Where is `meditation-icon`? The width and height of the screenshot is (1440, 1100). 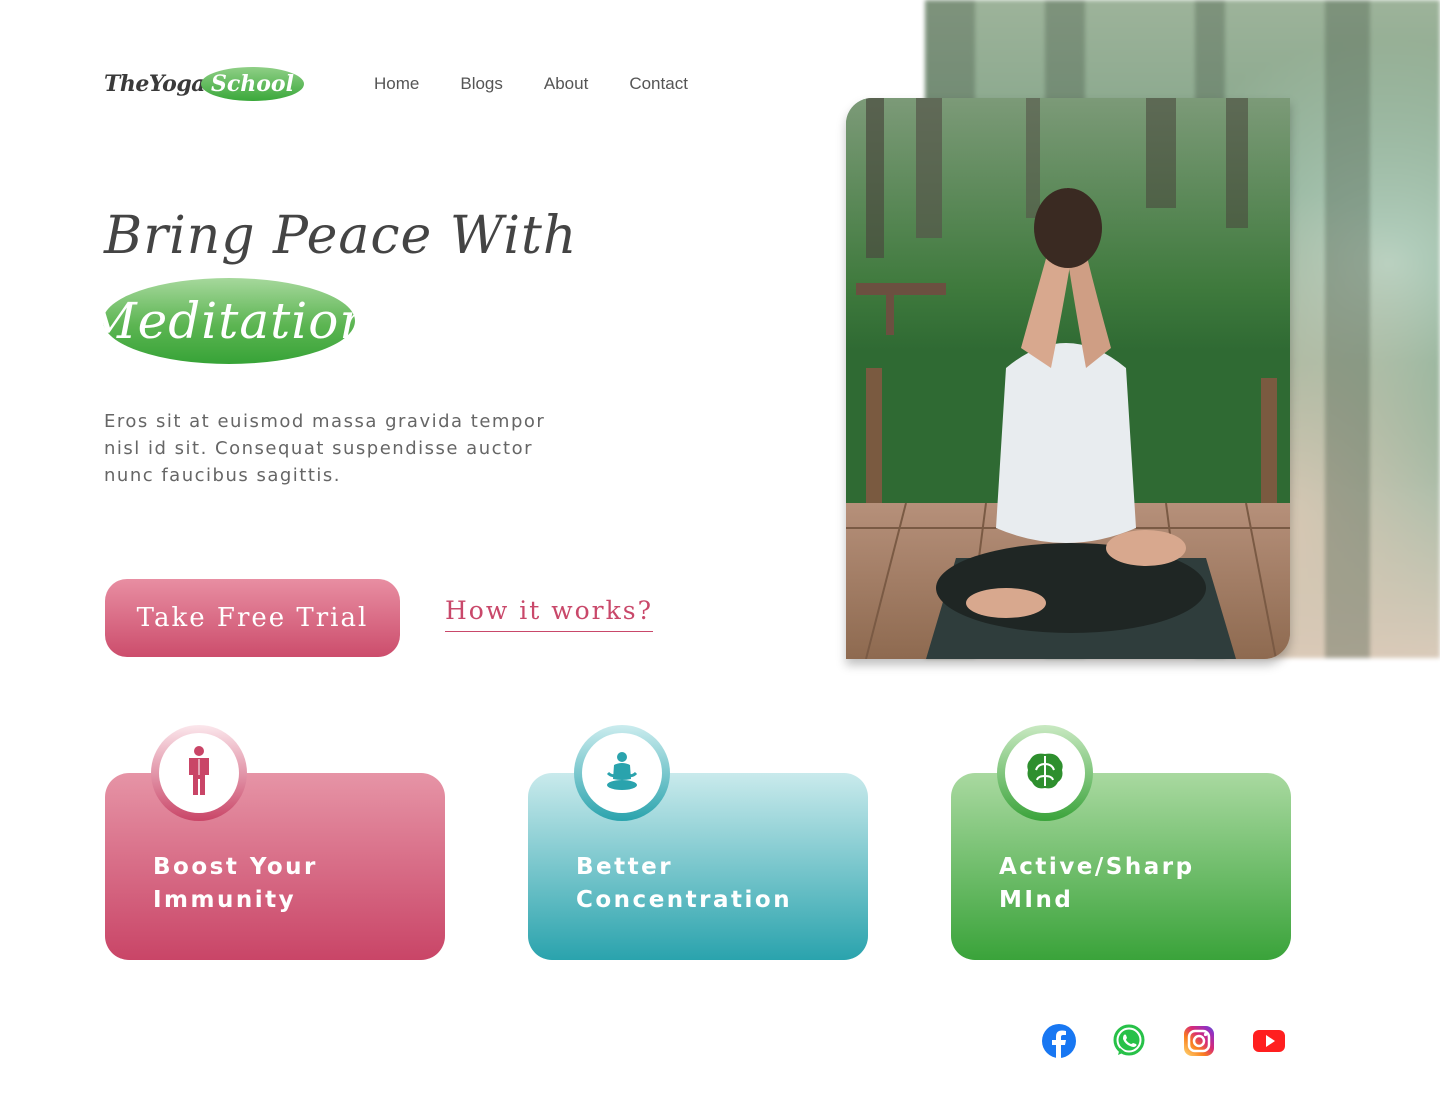 meditation-icon is located at coordinates (622, 773).